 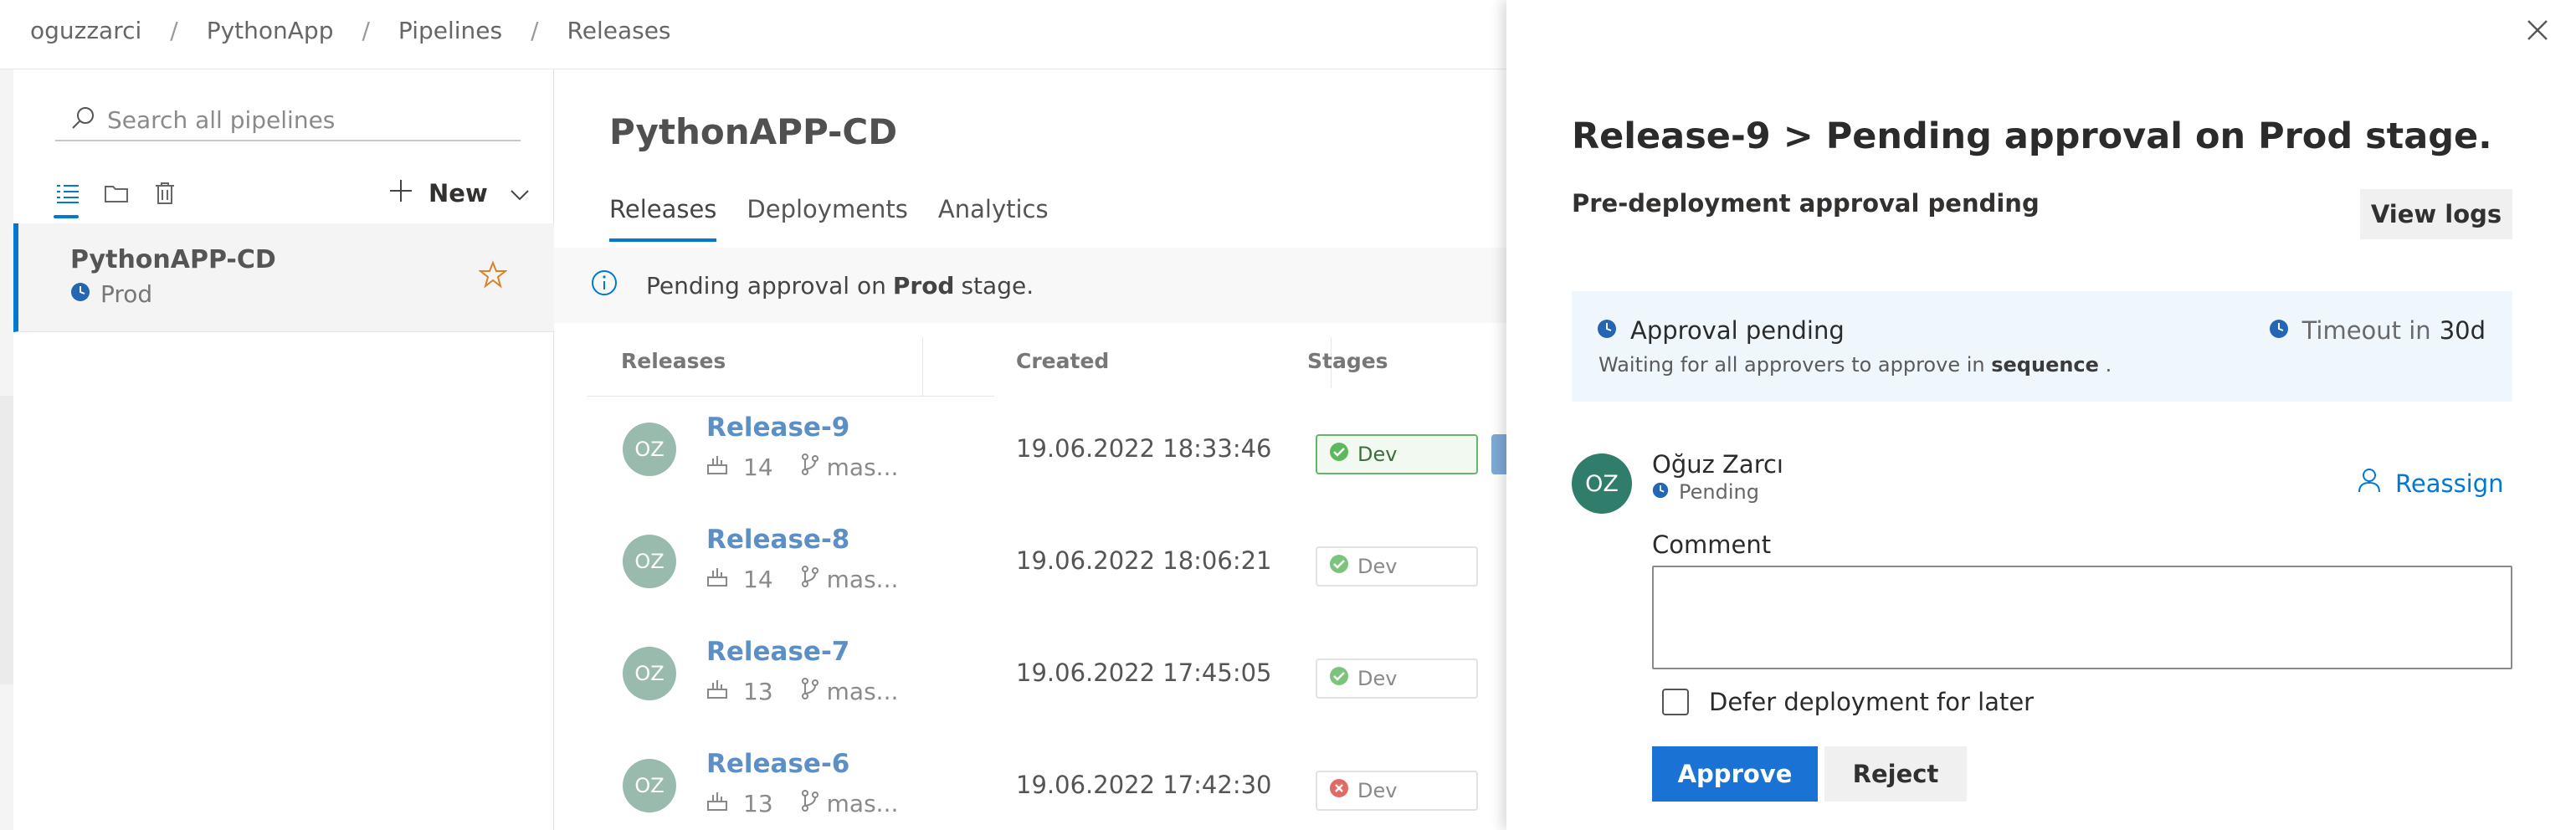 What do you see at coordinates (165, 193) in the screenshot?
I see `trash-icon` at bounding box center [165, 193].